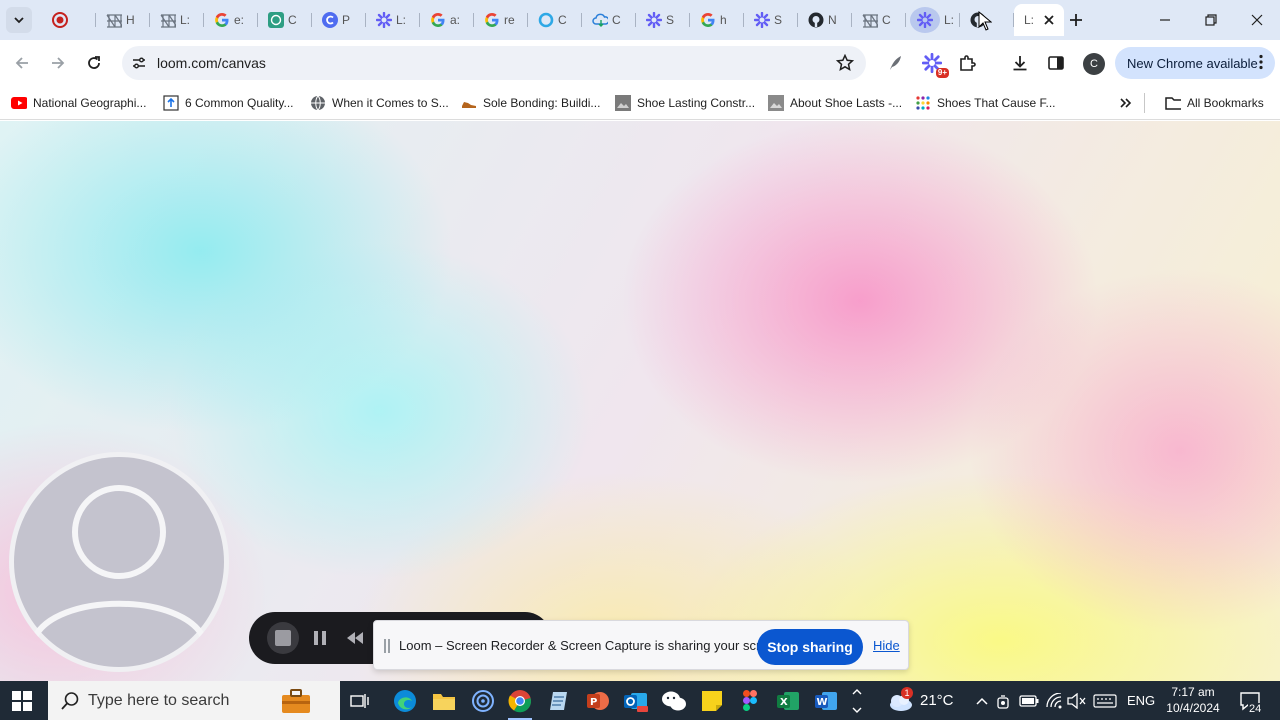  Describe the element at coordinates (283, 638) in the screenshot. I see `stop-recording-button` at that location.